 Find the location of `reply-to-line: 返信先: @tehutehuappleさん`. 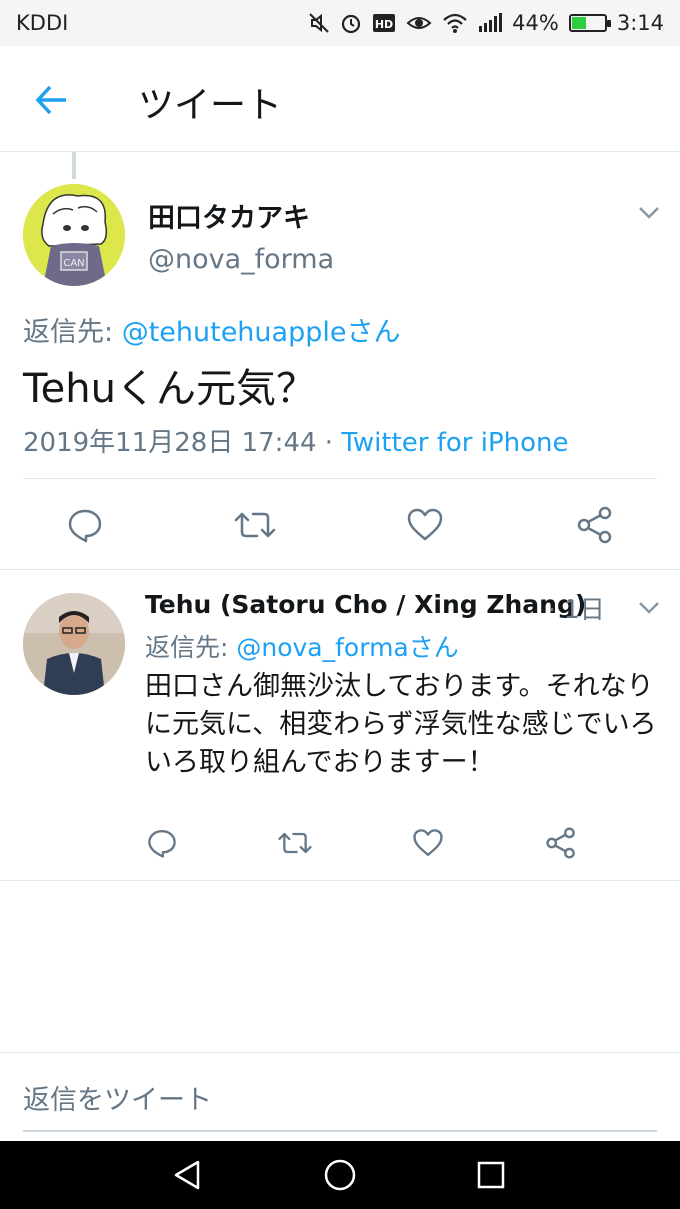

reply-to-line: 返信先: @tehutehuappleさん is located at coordinates (211, 329).